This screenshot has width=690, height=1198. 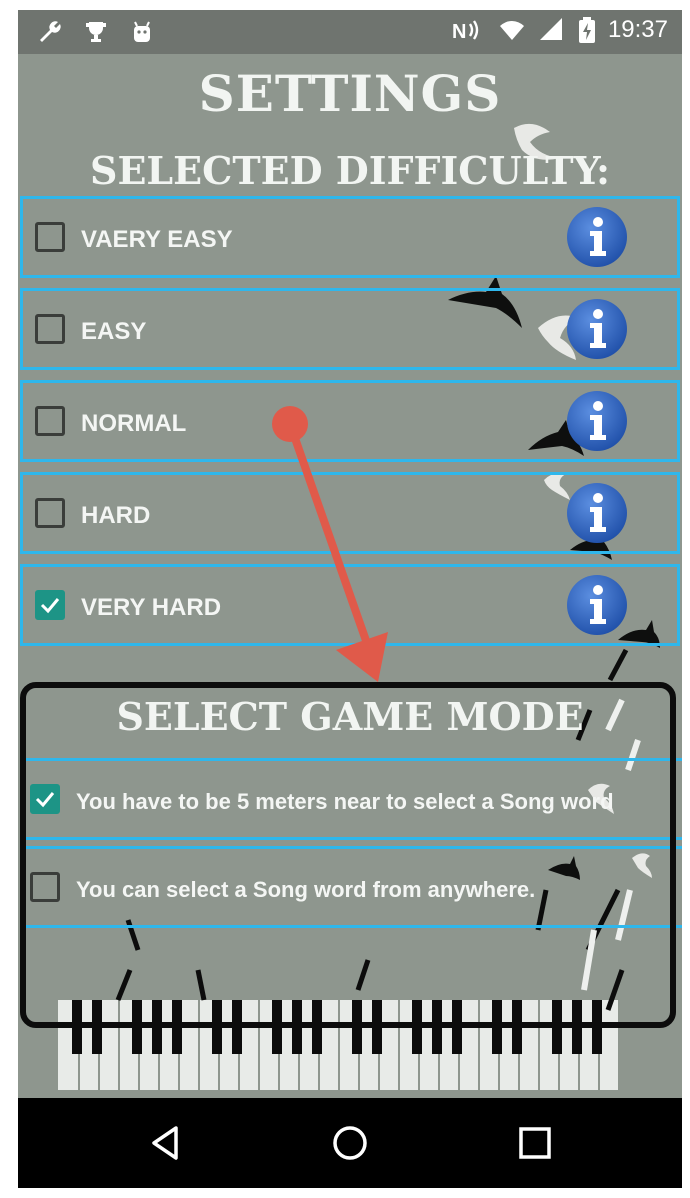 What do you see at coordinates (350, 605) in the screenshot?
I see `difficulty-option-very-hard: VERY HARD` at bounding box center [350, 605].